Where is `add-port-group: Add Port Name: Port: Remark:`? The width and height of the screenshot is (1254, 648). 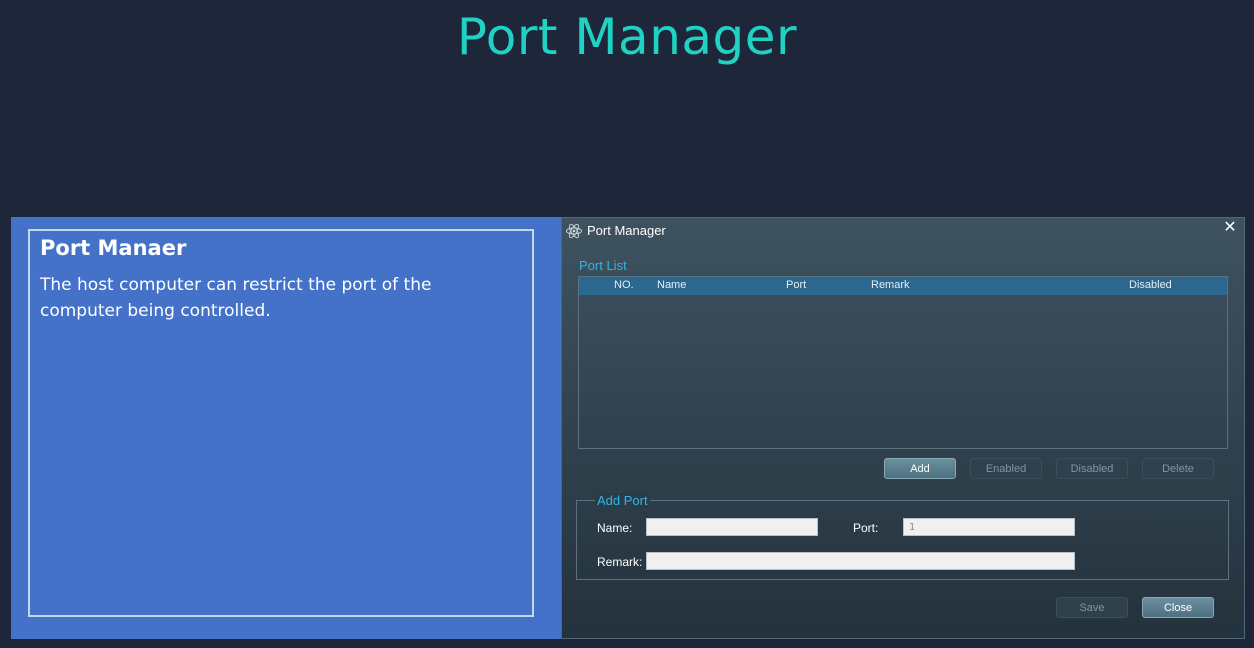 add-port-group: Add Port Name: Port: Remark: is located at coordinates (902, 536).